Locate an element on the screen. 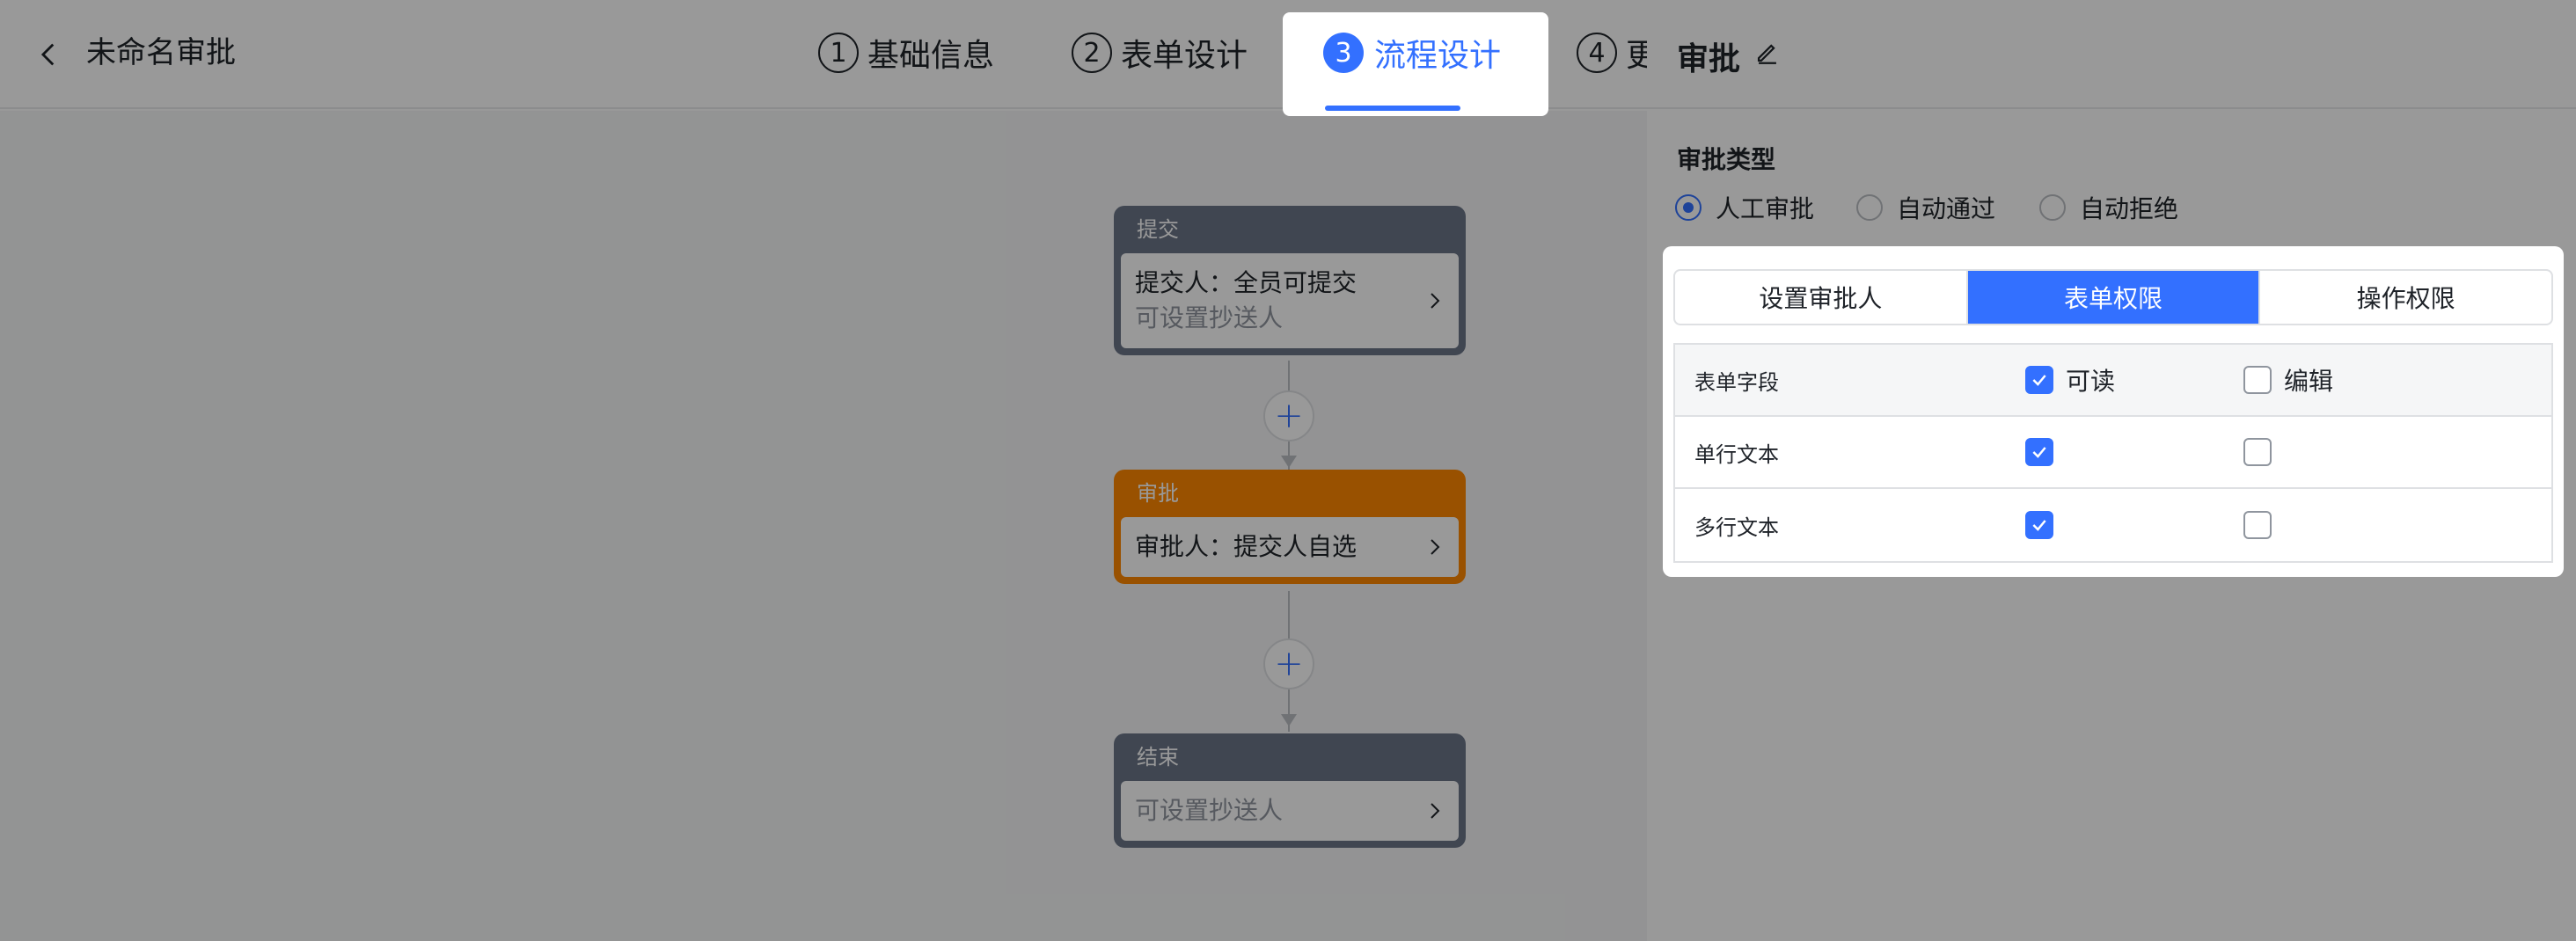  radio-manual-approval: 人工审批 is located at coordinates (1744, 207).